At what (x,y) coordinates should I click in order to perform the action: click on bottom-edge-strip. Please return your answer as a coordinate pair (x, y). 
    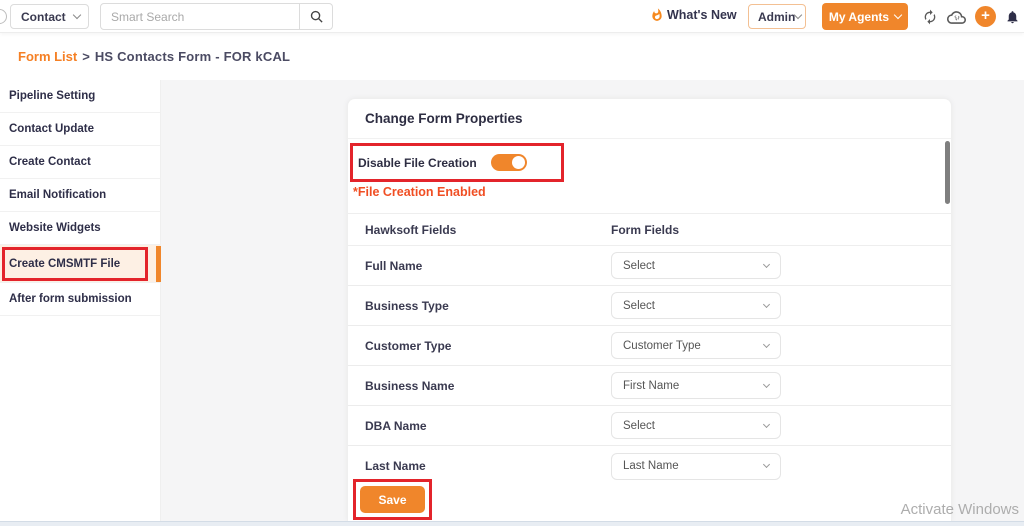
    Looking at the image, I should click on (512, 523).